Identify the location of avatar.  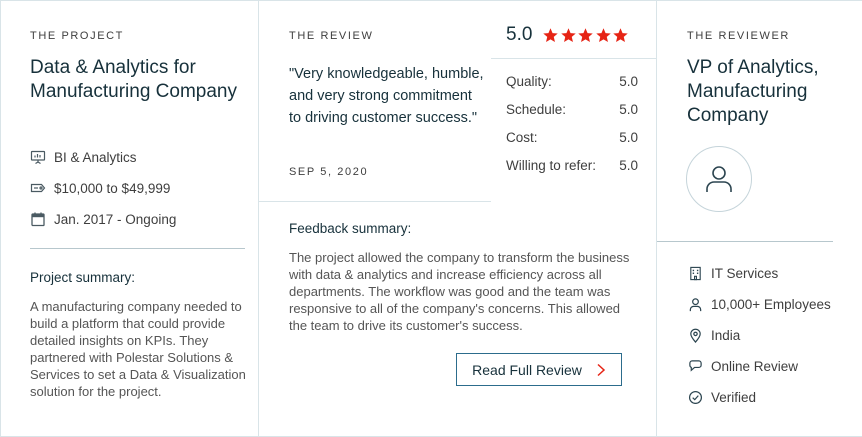
(719, 179).